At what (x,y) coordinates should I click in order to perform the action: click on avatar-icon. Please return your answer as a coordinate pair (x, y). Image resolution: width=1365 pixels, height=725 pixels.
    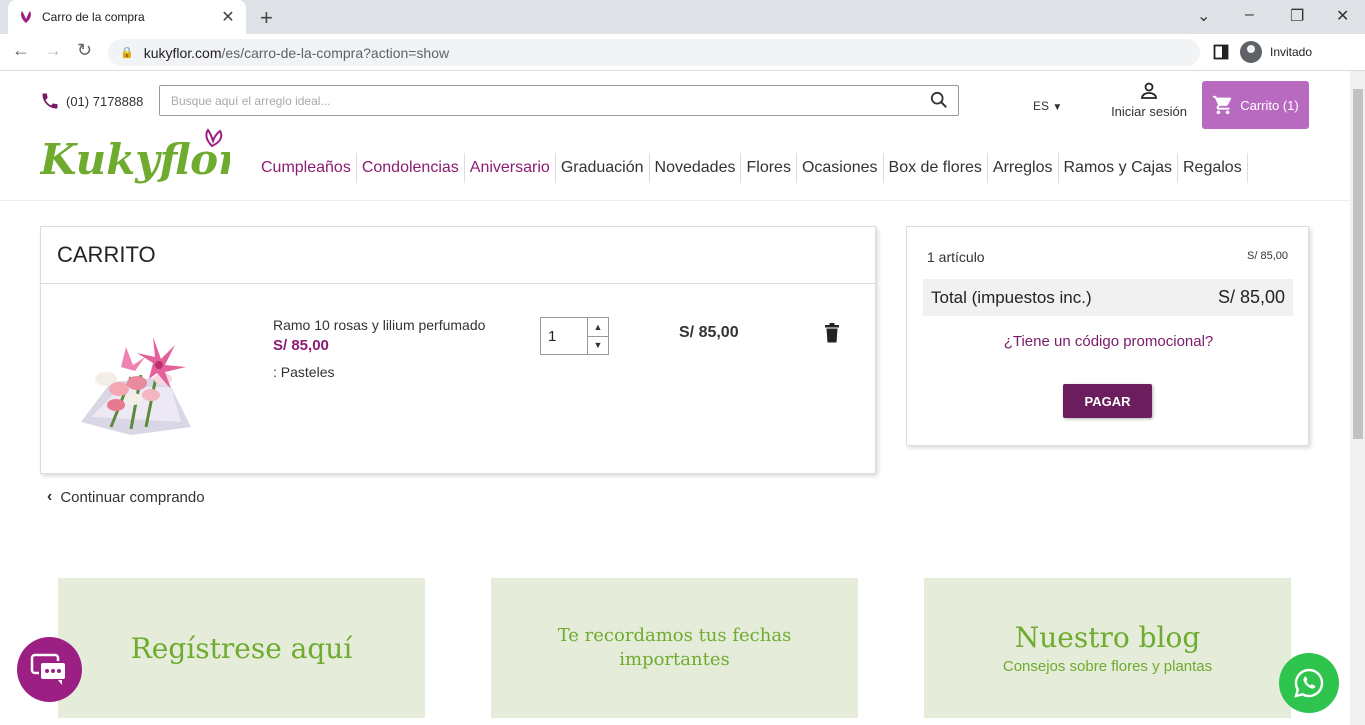
    Looking at the image, I should click on (1251, 52).